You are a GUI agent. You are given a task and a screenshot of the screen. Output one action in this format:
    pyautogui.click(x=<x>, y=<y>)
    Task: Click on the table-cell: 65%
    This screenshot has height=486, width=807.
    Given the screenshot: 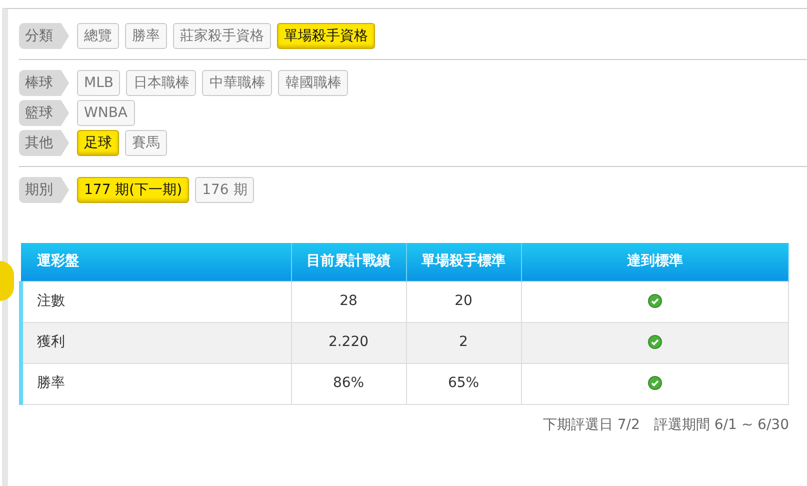 What is the action you would take?
    pyautogui.click(x=463, y=383)
    